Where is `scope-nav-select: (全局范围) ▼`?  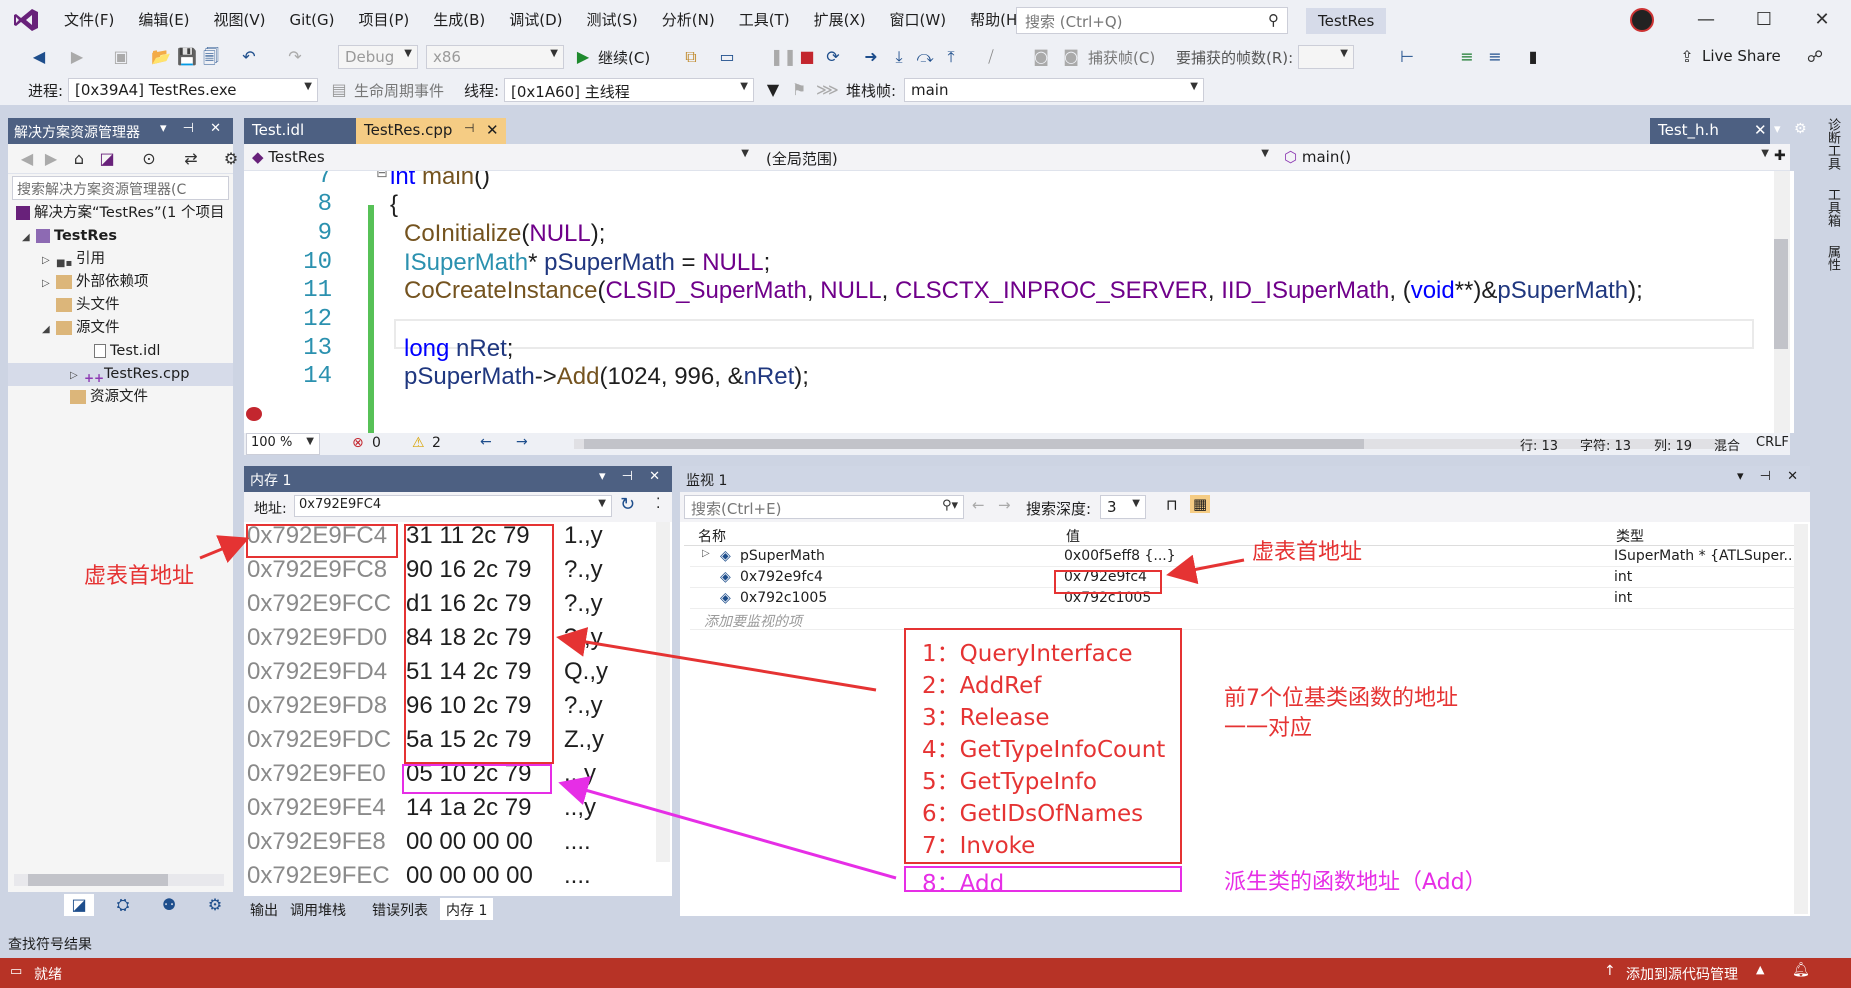 scope-nav-select: (全局范围) ▼ is located at coordinates (1017, 158).